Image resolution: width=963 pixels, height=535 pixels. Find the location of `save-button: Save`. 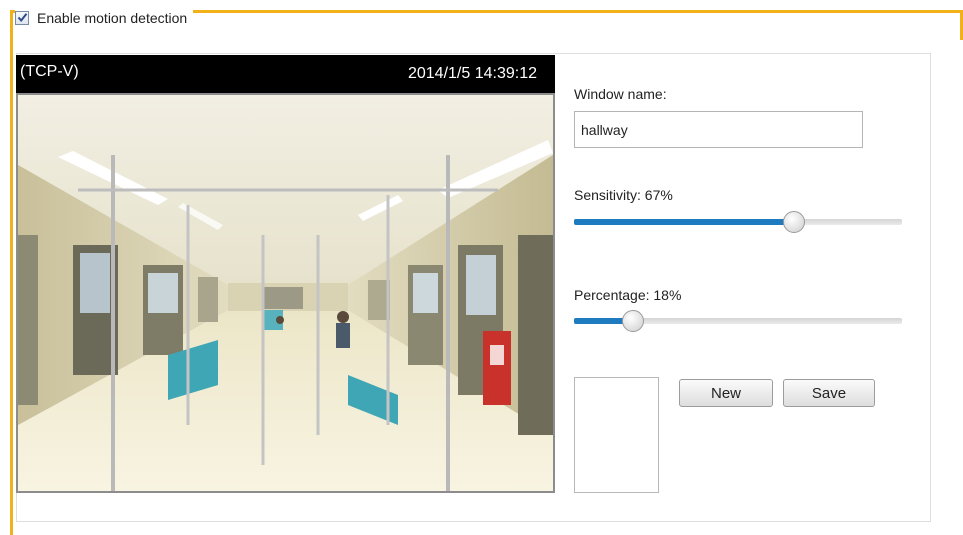

save-button: Save is located at coordinates (829, 393).